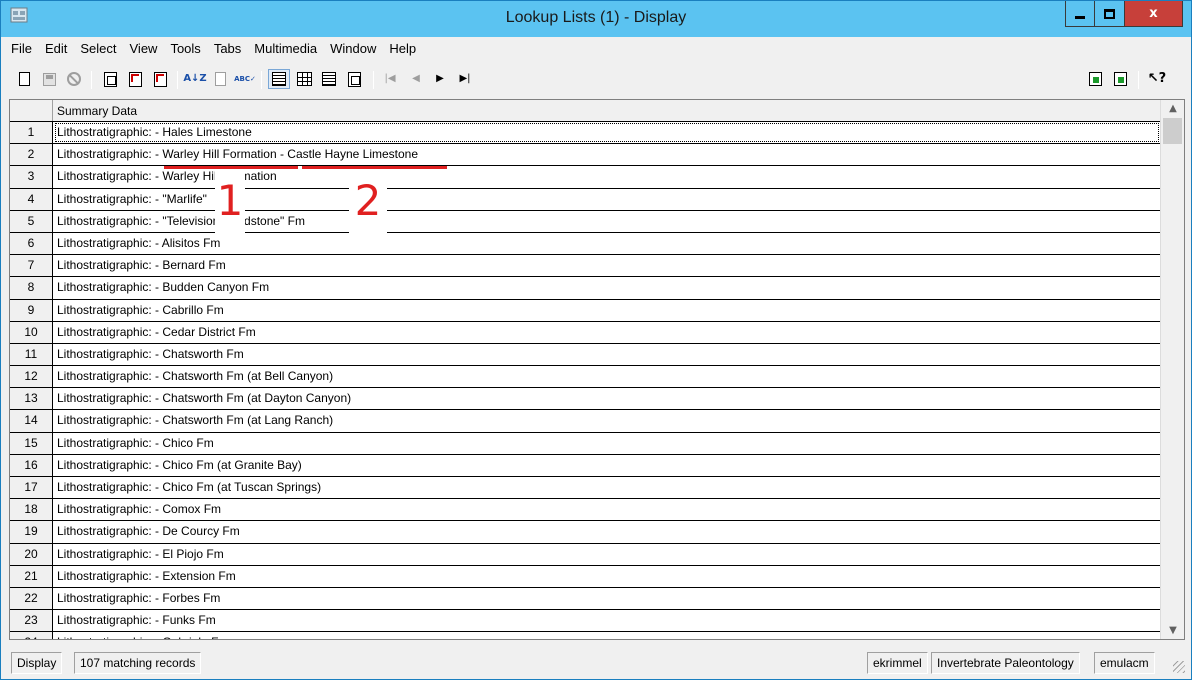  Describe the element at coordinates (31, 310) in the screenshot. I see `row-number: 9` at that location.